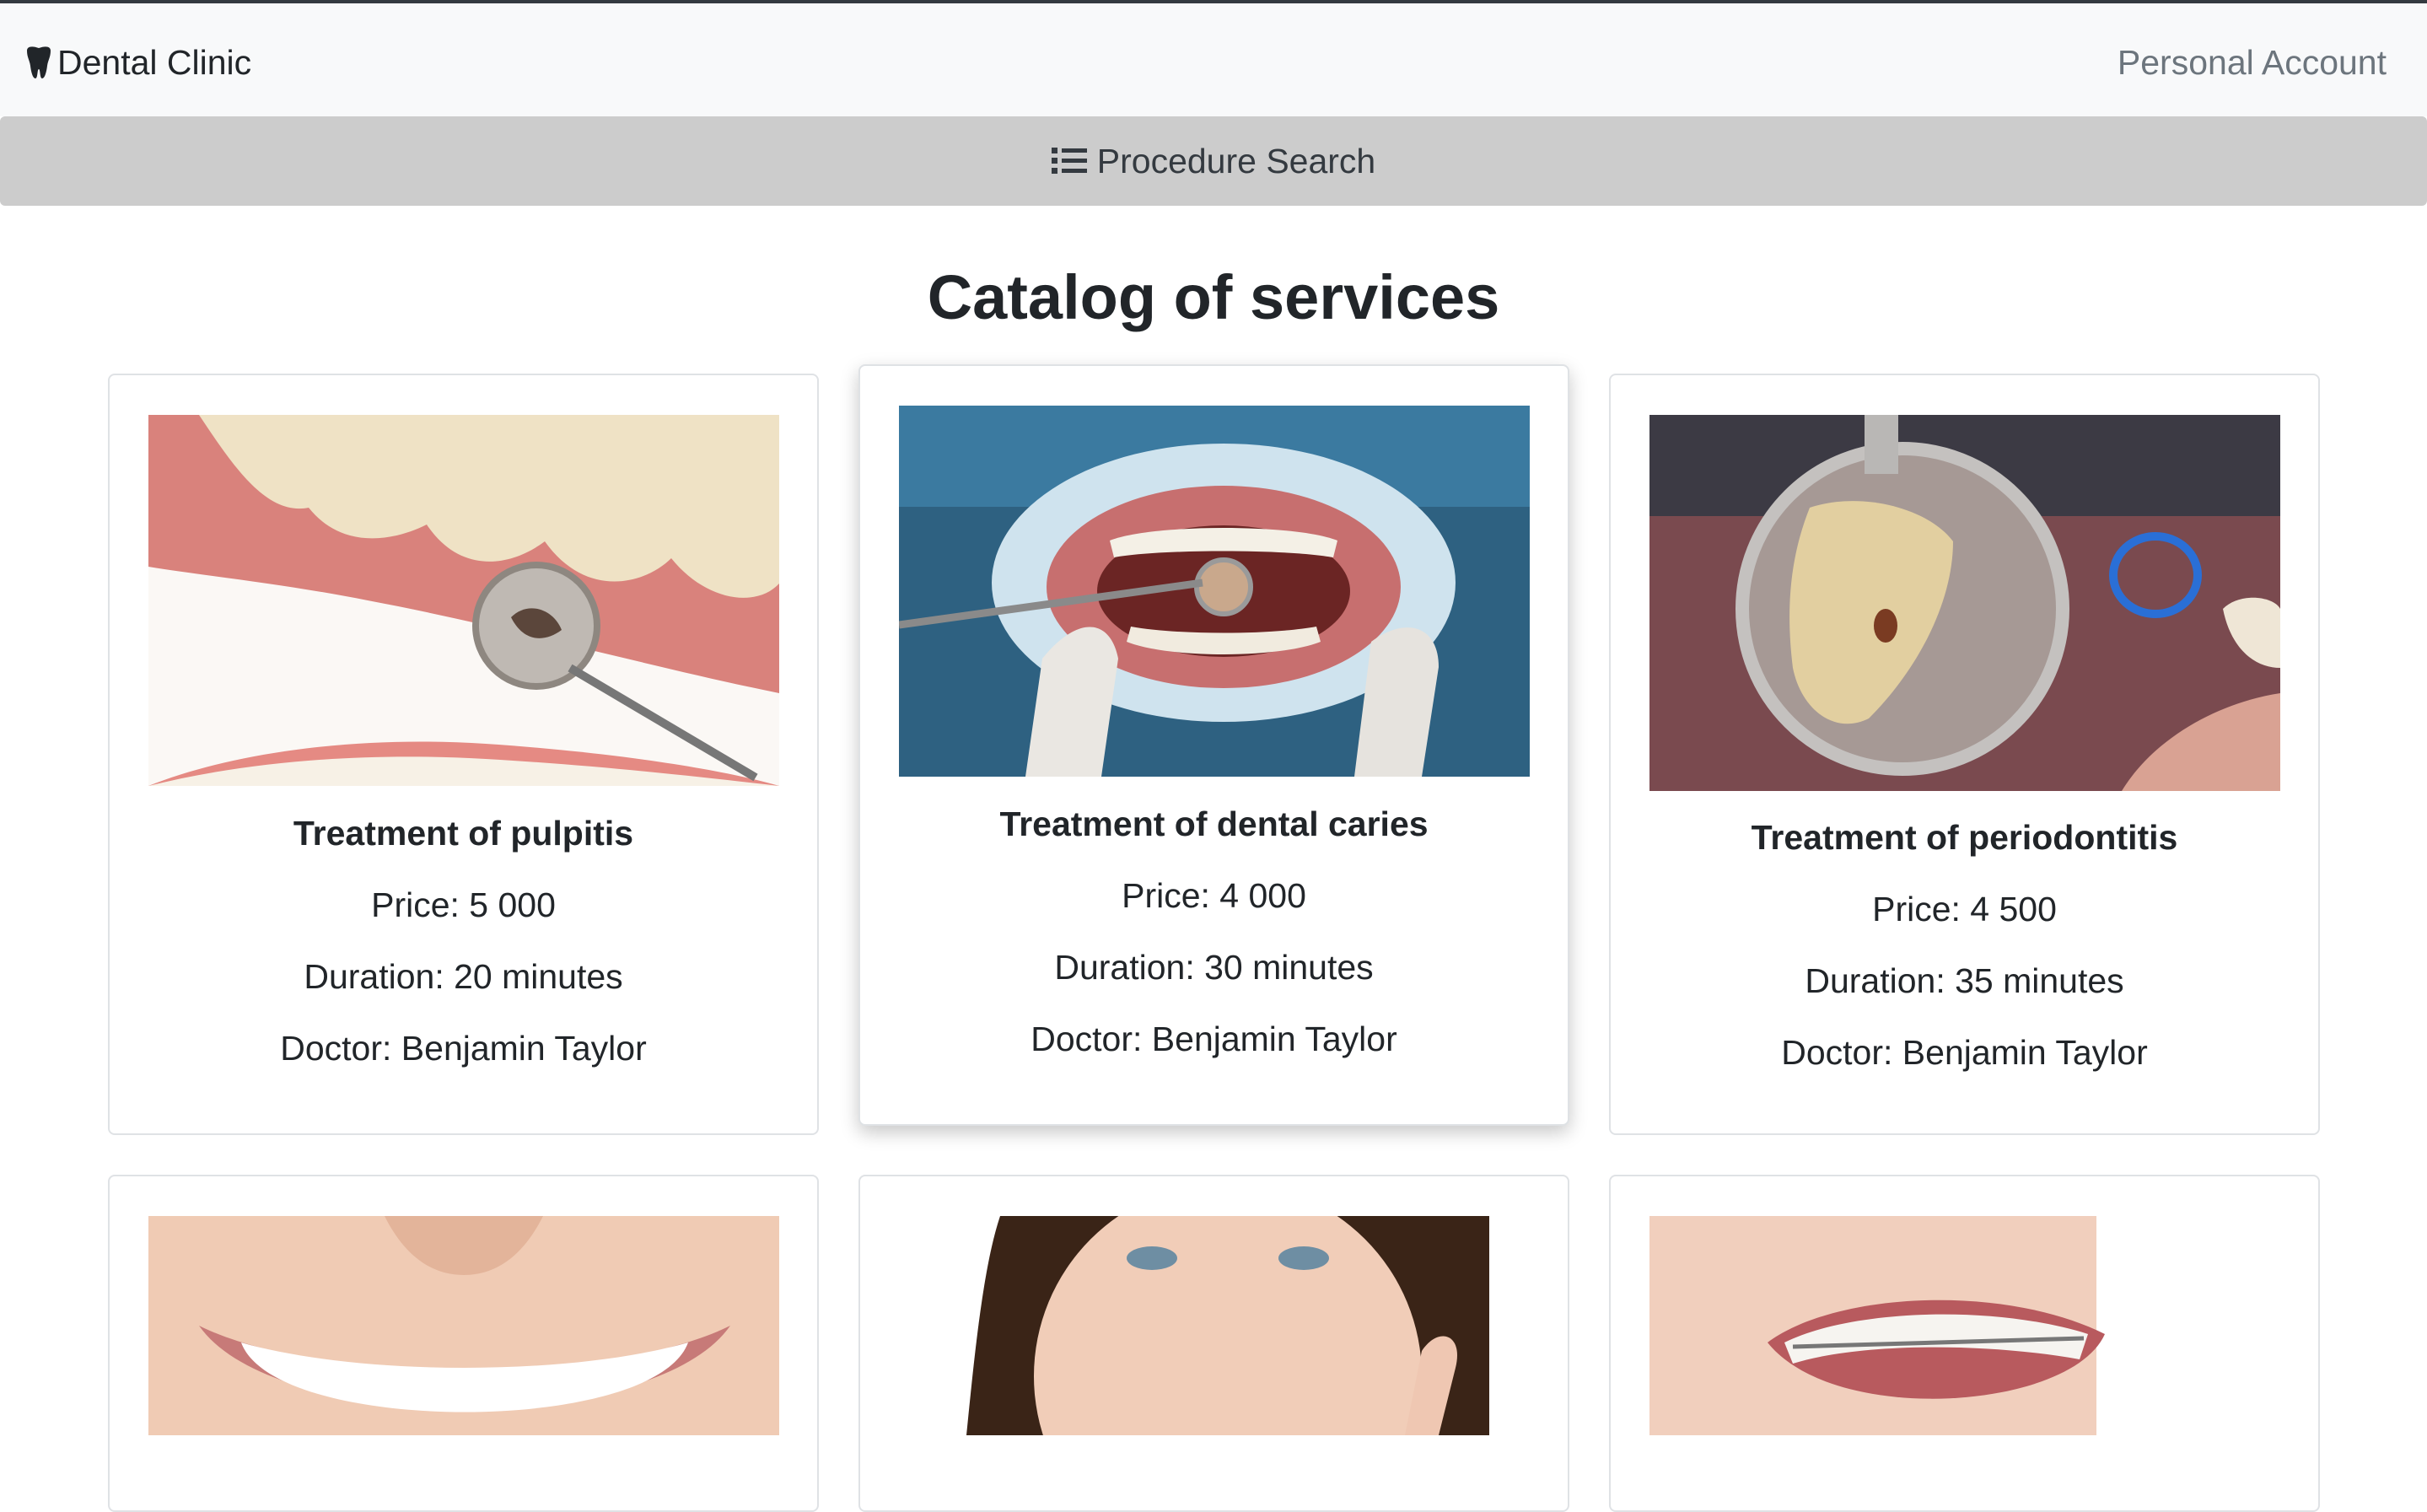 This screenshot has height=1512, width=2427. I want to click on service-price: Price: 5 000, so click(464, 905).